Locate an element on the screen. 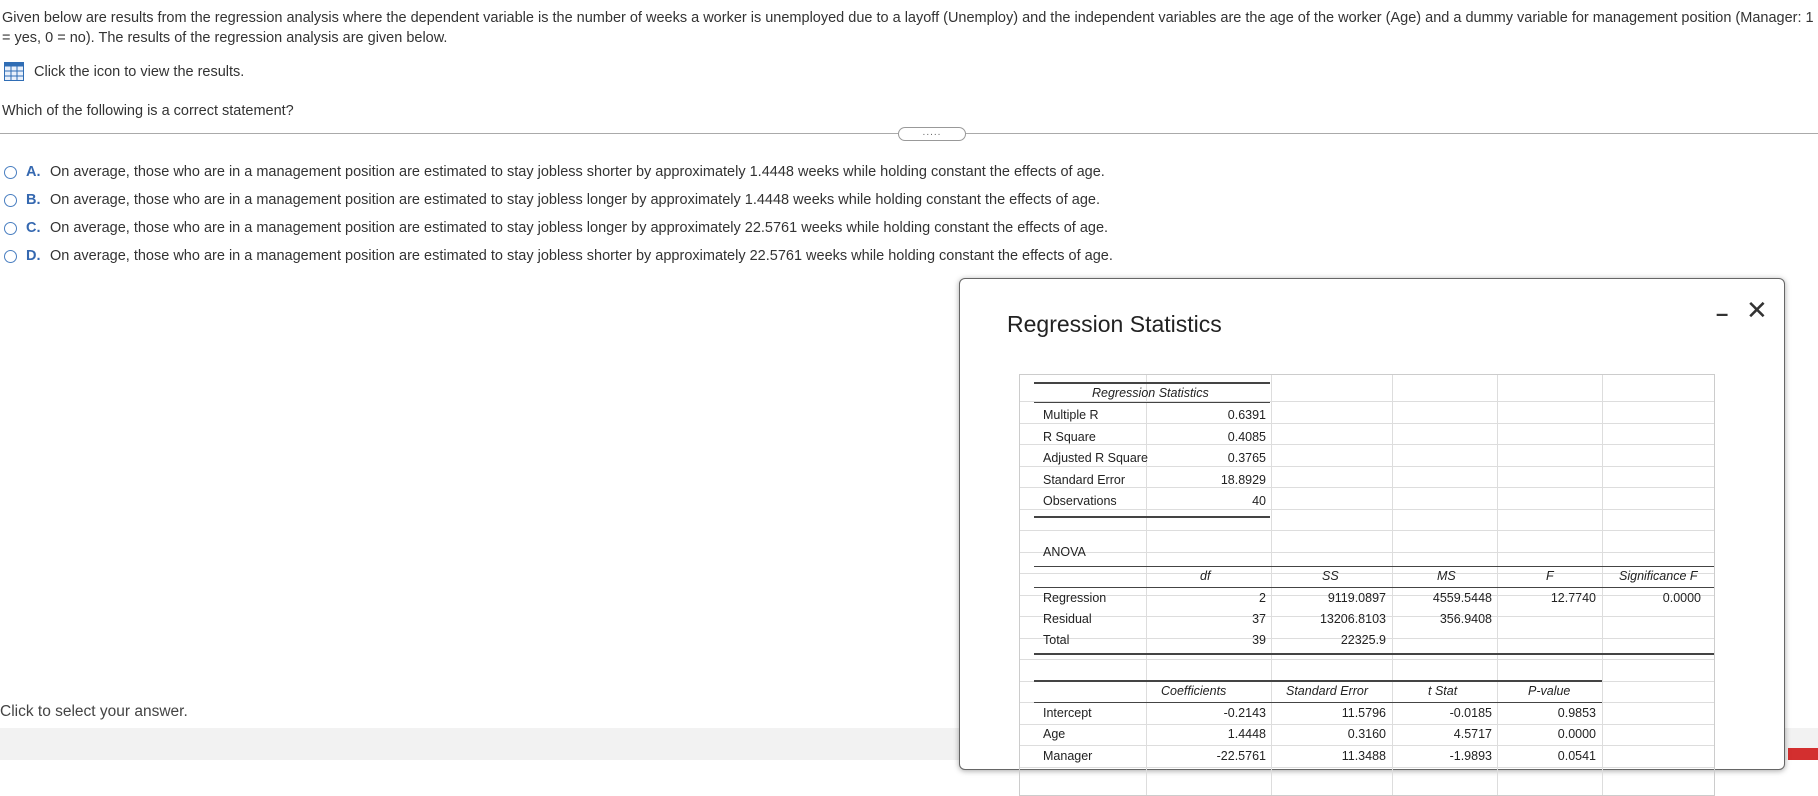  coef-header-standard-error: Standard Error is located at coordinates (1327, 691).